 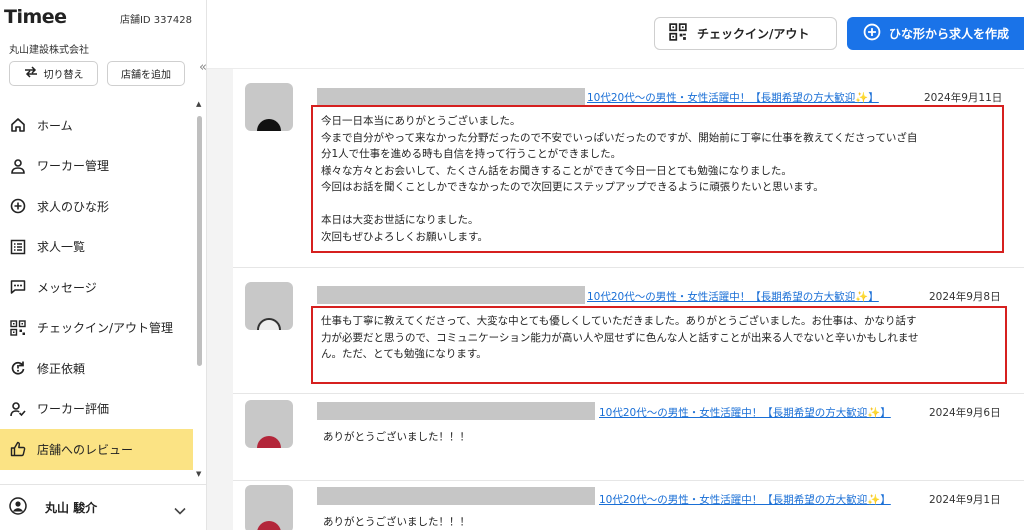 I want to click on collapse-sidebar-icon: «, so click(x=203, y=67).